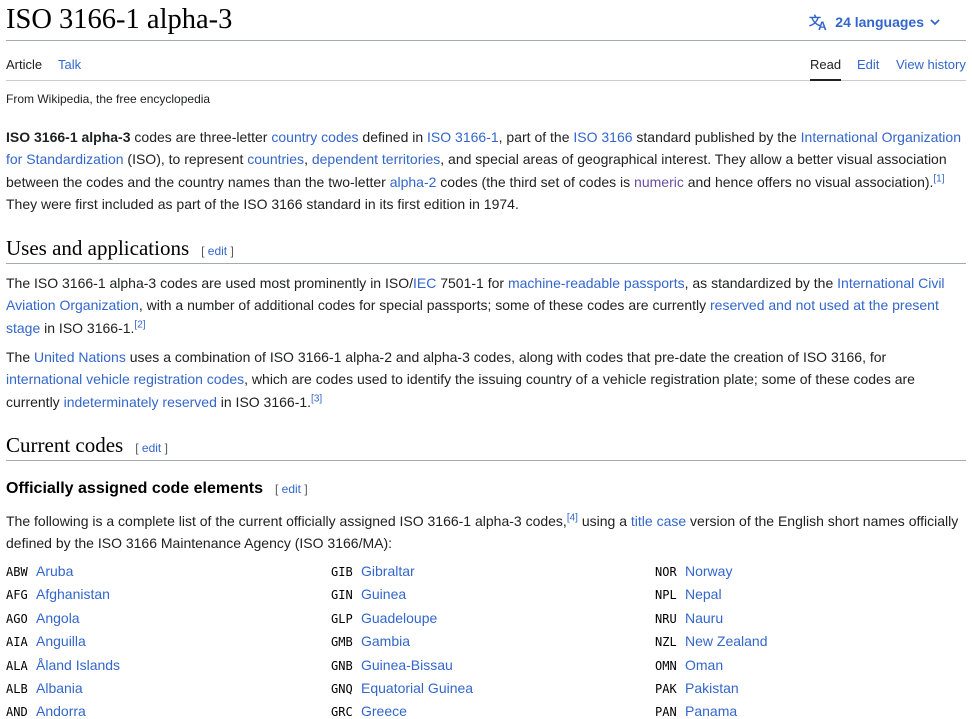  What do you see at coordinates (17, 618) in the screenshot?
I see `country-code: AGO` at bounding box center [17, 618].